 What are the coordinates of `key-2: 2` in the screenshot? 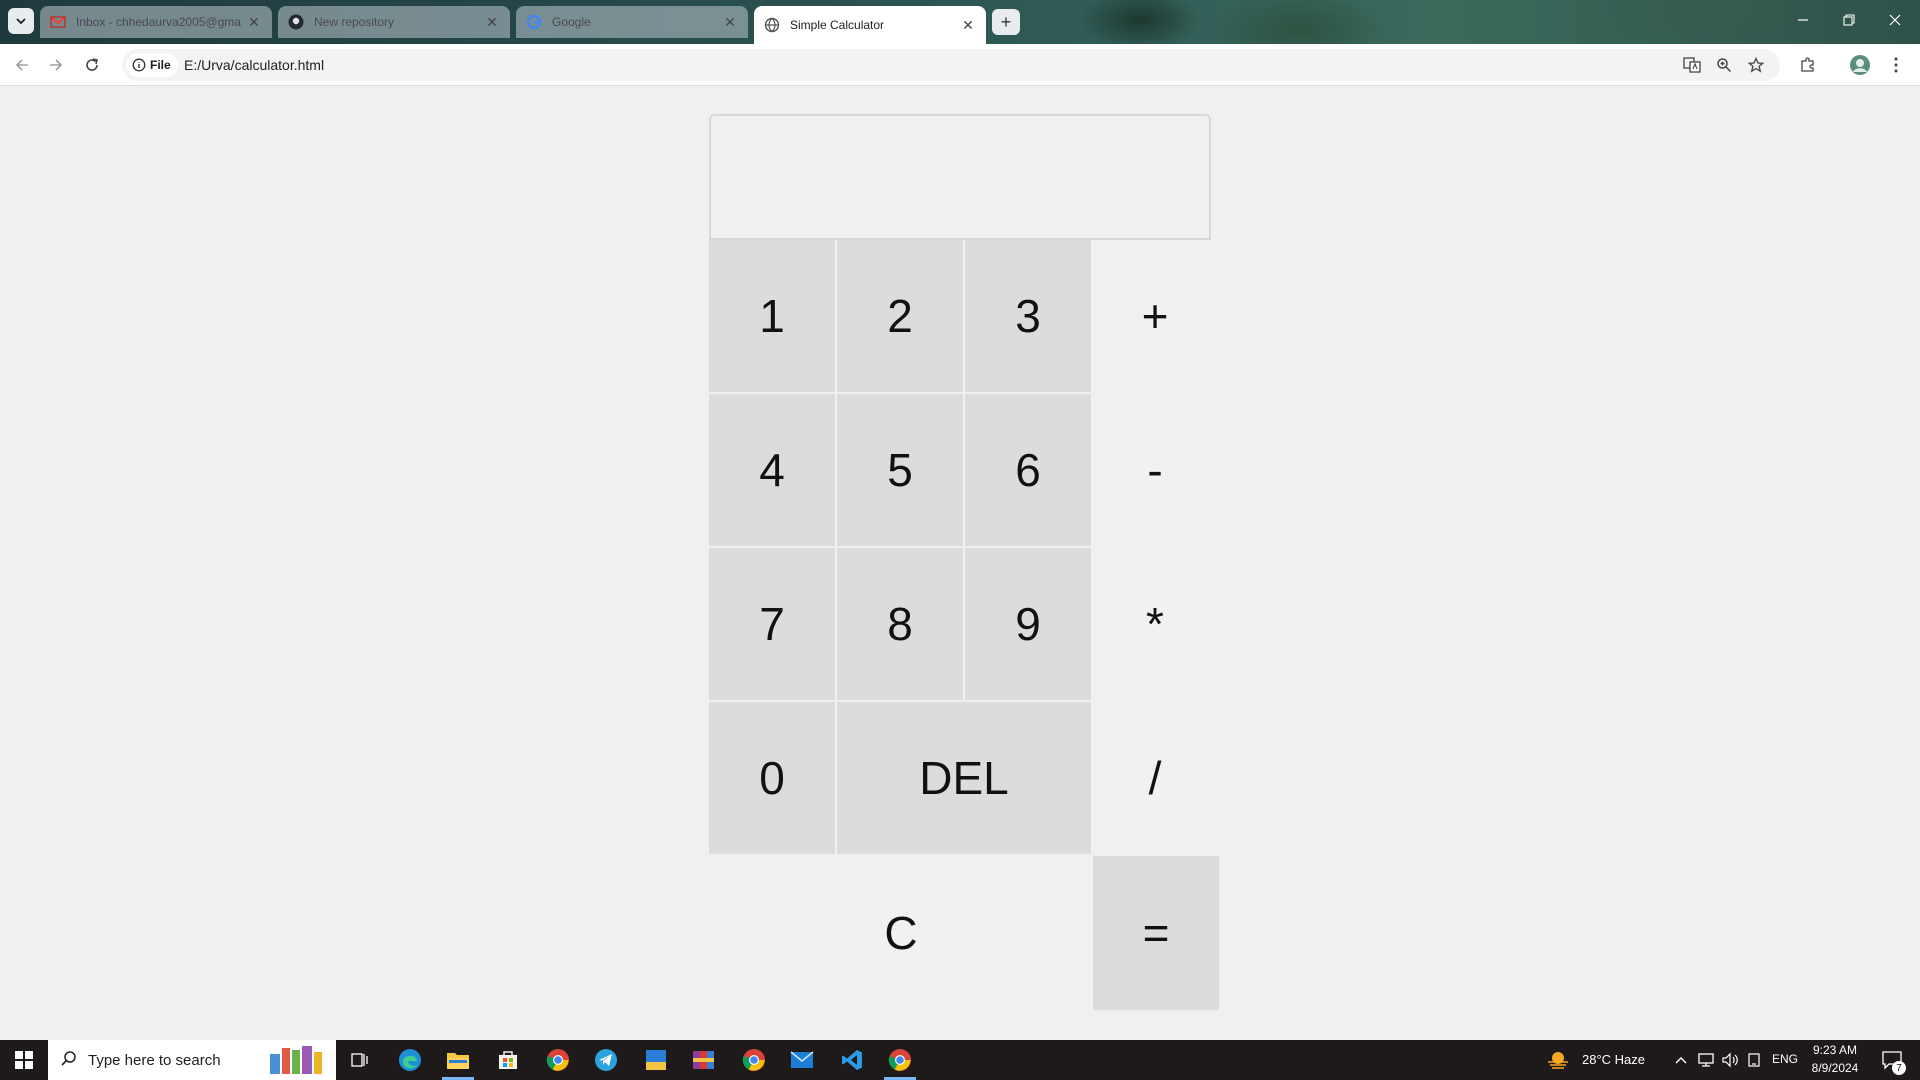 It's located at (900, 316).